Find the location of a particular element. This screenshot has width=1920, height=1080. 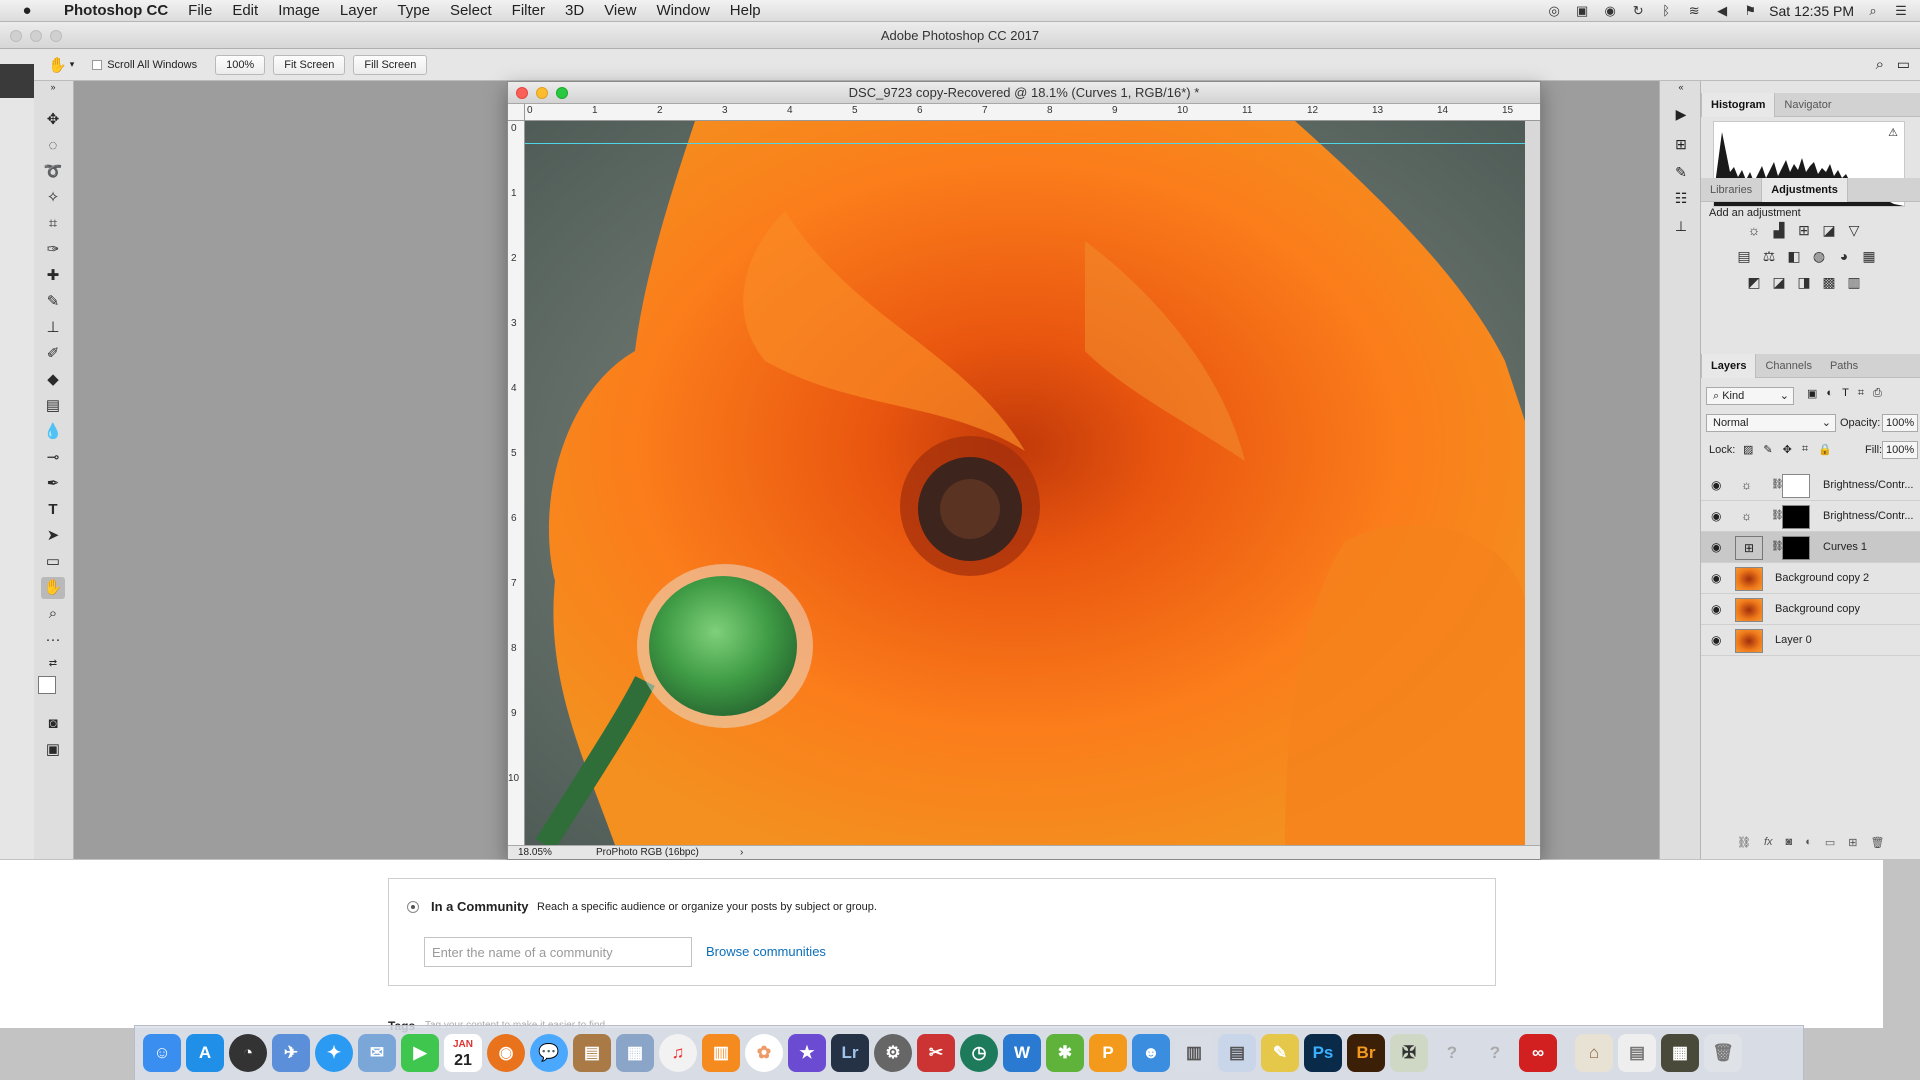

guide-line is located at coordinates (1025, 143).